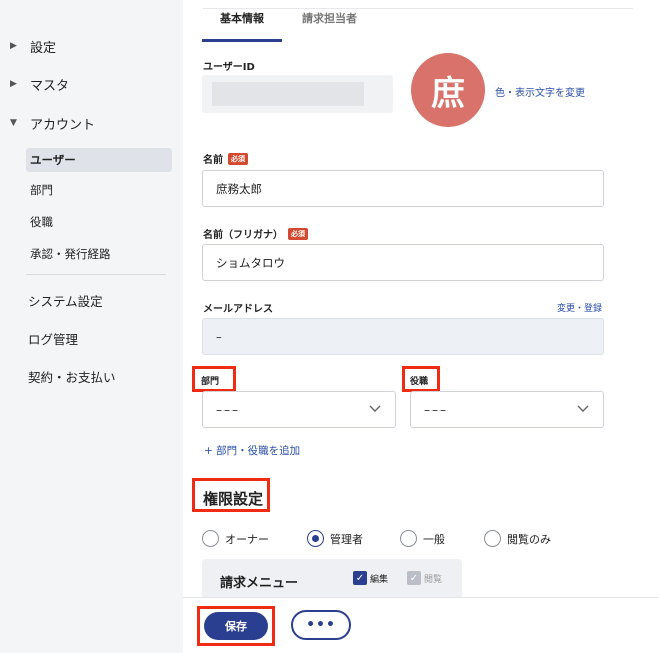 This screenshot has height=653, width=659. What do you see at coordinates (210, 382) in the screenshot?
I see `department-label: 部門` at bounding box center [210, 382].